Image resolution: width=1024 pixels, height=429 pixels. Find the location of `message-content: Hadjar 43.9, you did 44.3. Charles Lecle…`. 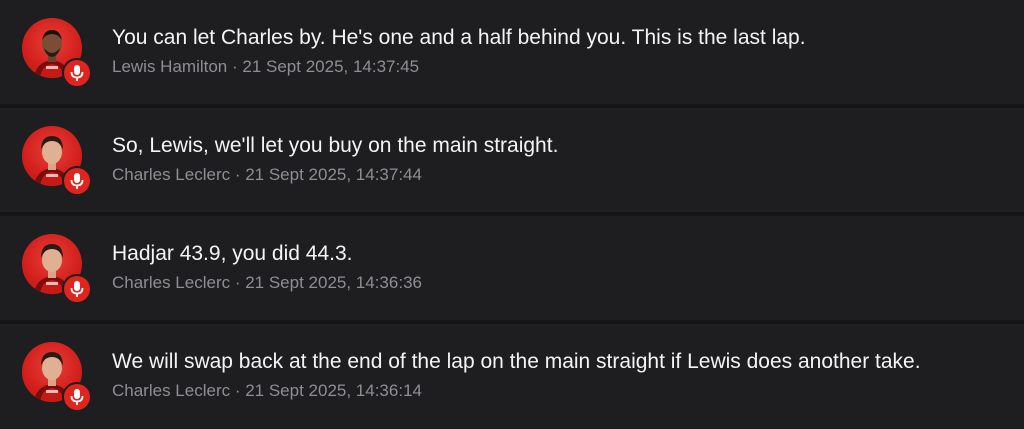

message-content: Hadjar 43.9, you did 44.3. Charles Lecle… is located at coordinates (560, 267).